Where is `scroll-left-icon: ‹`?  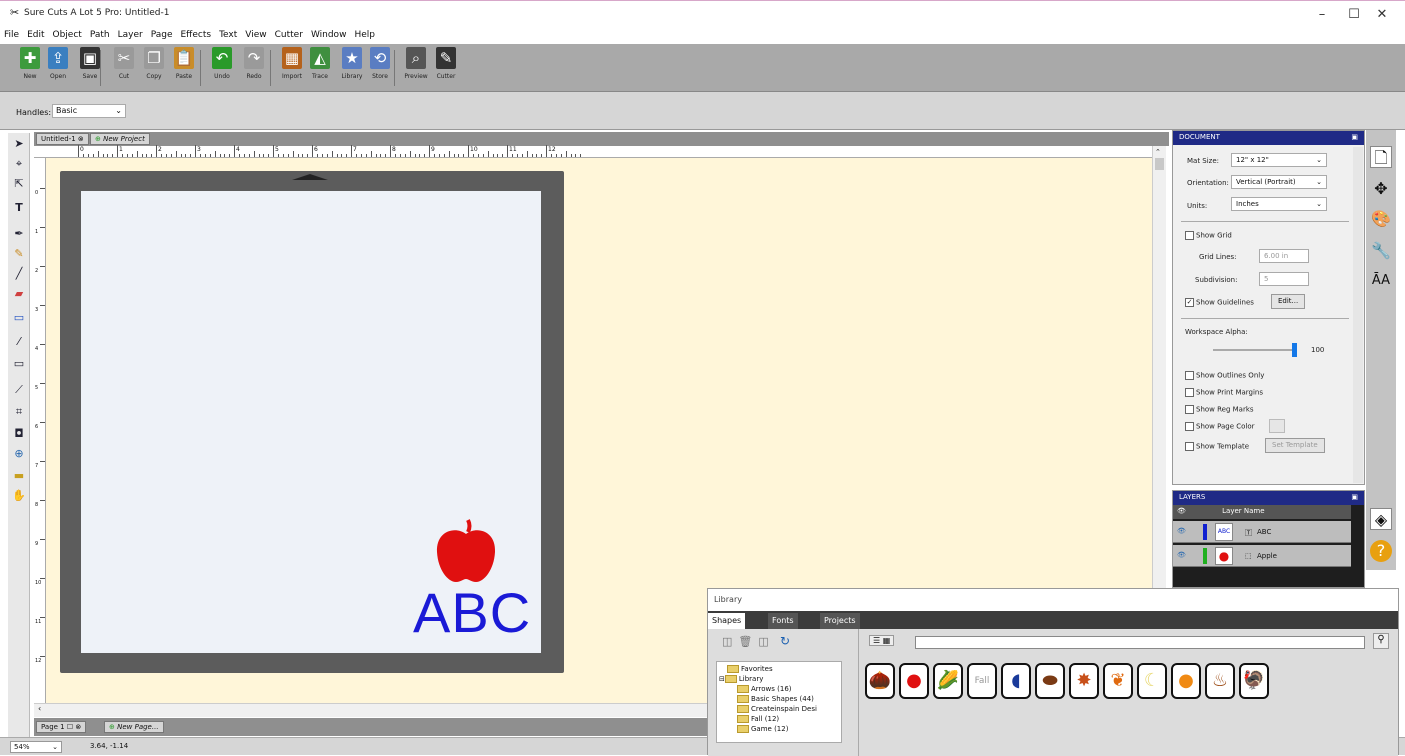
scroll-left-icon: ‹ is located at coordinates (39, 708).